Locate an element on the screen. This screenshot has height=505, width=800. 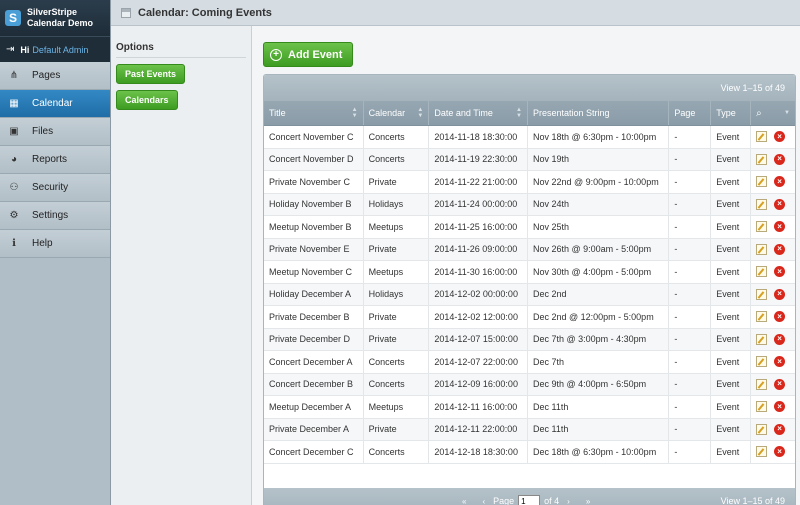
sidebar-item-help: ℹHelp is located at coordinates (55, 244).